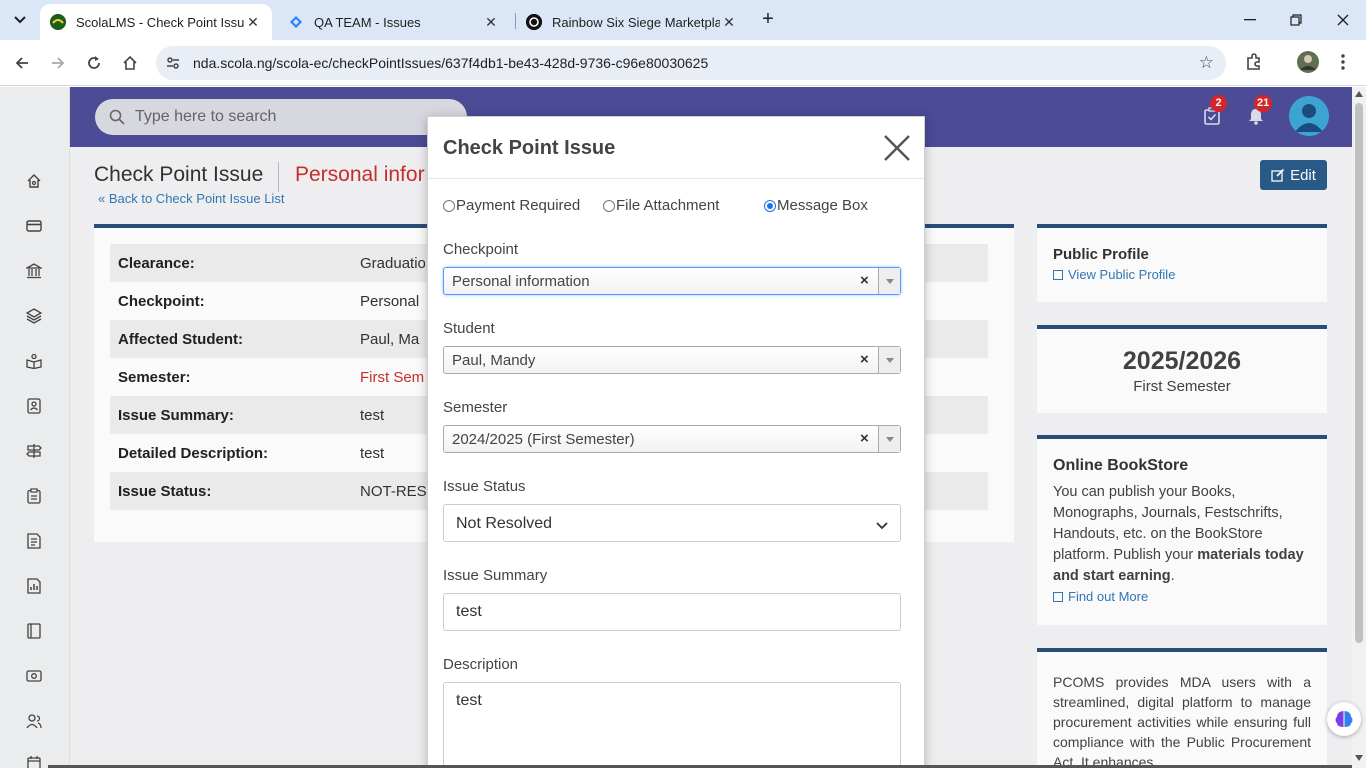 The image size is (1366, 768). I want to click on forward-arrow-icon, so click(58, 63).